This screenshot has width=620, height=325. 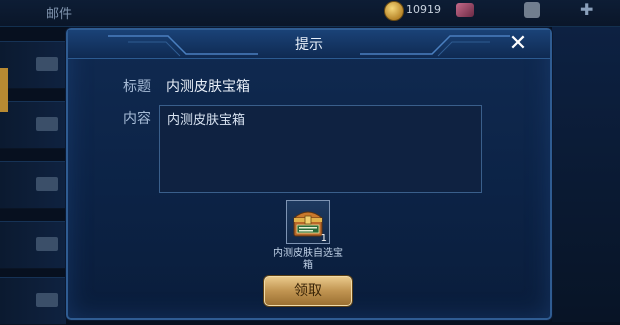 I want to click on background-panel, so click(x=586, y=174).